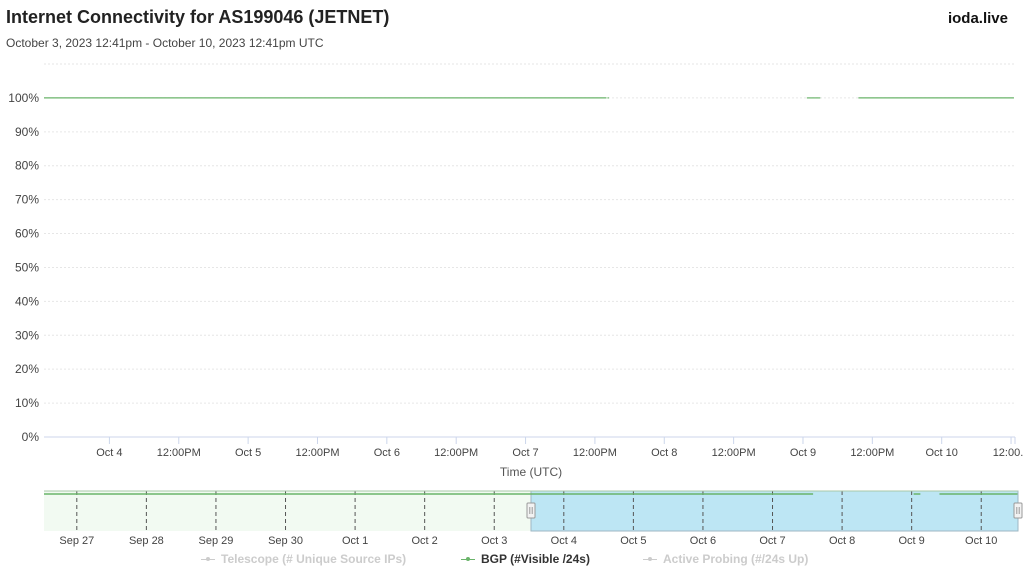 This screenshot has height=573, width=1024. I want to click on y-tick-label: 40%, so click(27, 301).